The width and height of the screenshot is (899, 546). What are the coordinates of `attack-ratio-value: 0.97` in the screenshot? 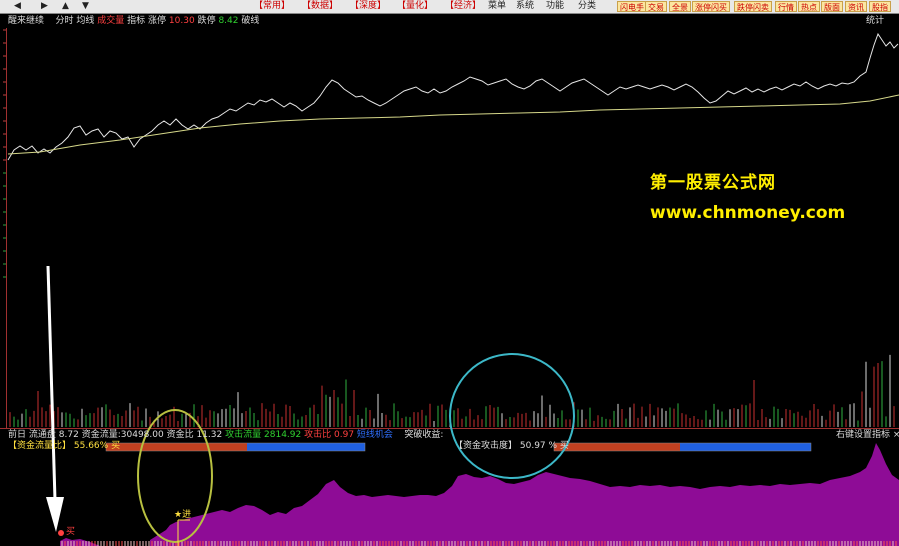 It's located at (344, 435).